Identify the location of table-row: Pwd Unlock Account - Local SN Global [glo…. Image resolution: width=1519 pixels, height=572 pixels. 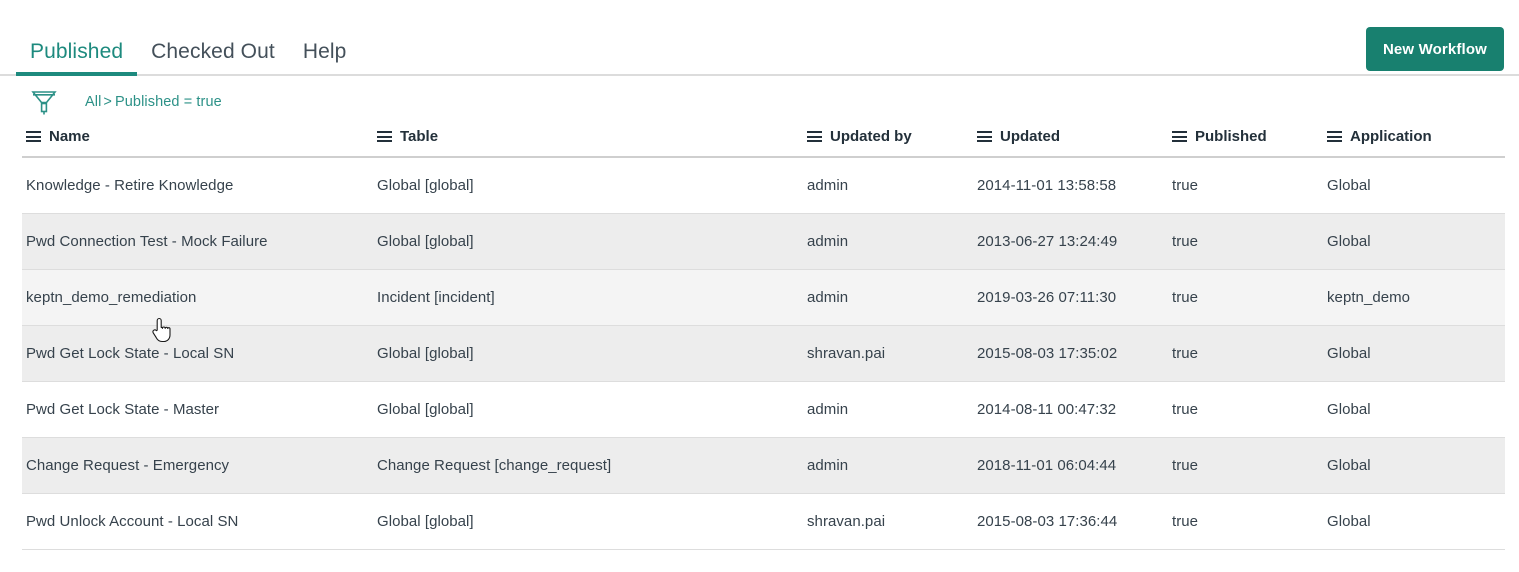
(763, 521).